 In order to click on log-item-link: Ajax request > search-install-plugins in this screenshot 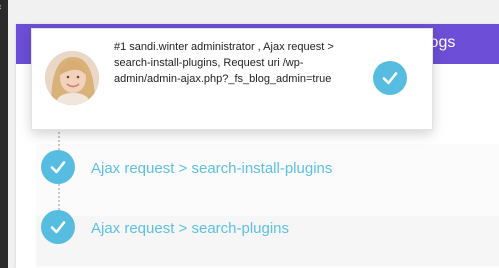, I will do `click(211, 168)`.